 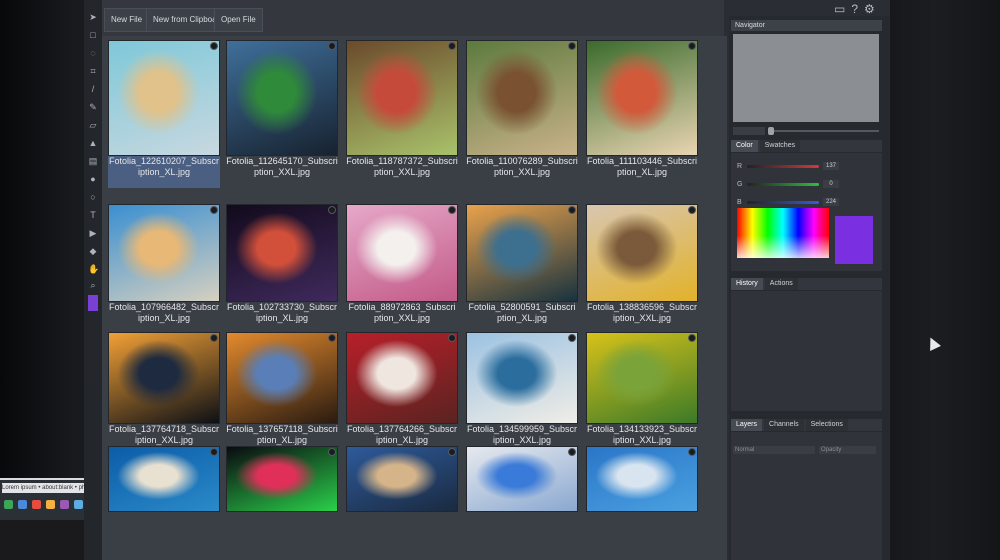 I want to click on eyedropper-tool-icon: /, so click(x=93, y=89).